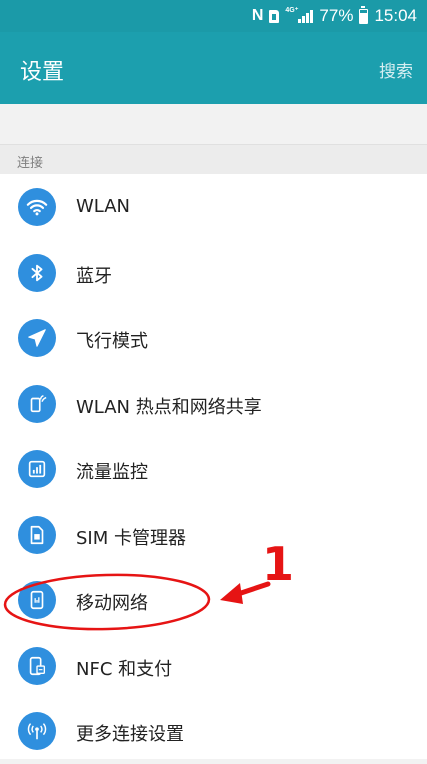 Image resolution: width=427 pixels, height=764 pixels. I want to click on settings-item-label: WLAN 热点和网络共享, so click(169, 407).